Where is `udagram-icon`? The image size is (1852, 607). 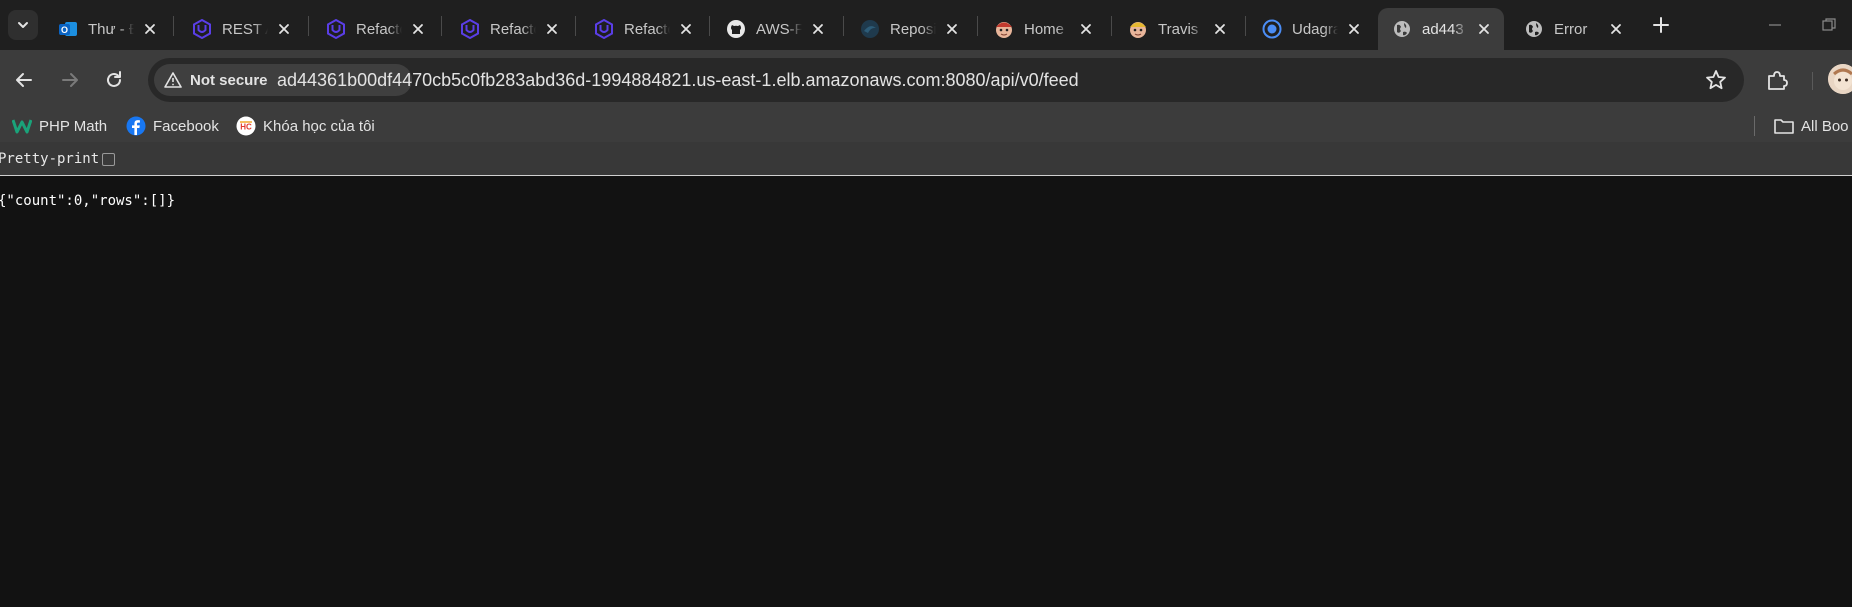
udagram-icon is located at coordinates (1272, 29).